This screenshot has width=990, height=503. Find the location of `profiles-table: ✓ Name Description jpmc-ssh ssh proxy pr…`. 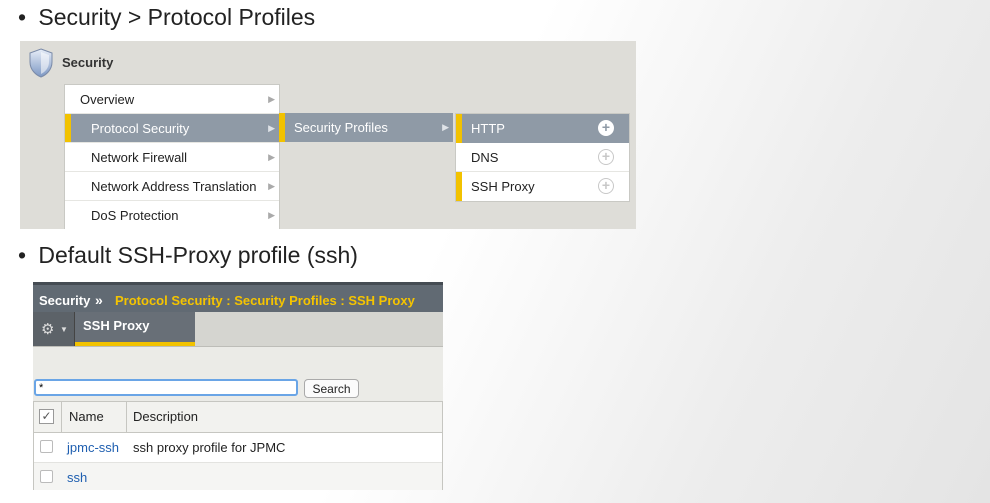

profiles-table: ✓ Name Description jpmc-ssh ssh proxy pr… is located at coordinates (238, 445).